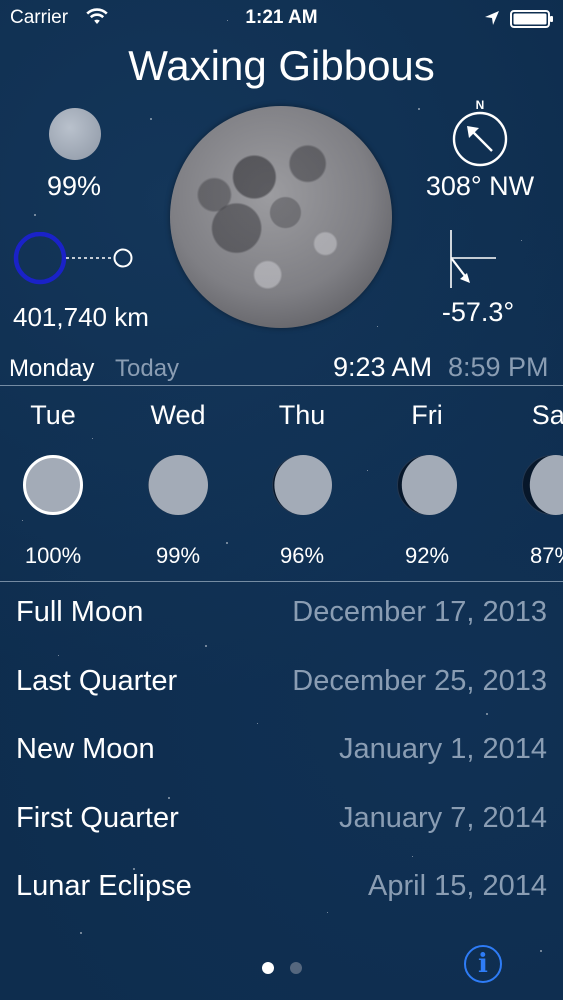 Image resolution: width=563 pixels, height=1000 pixels. What do you see at coordinates (546, 555) in the screenshot?
I see `forecast-illumination: 87%` at bounding box center [546, 555].